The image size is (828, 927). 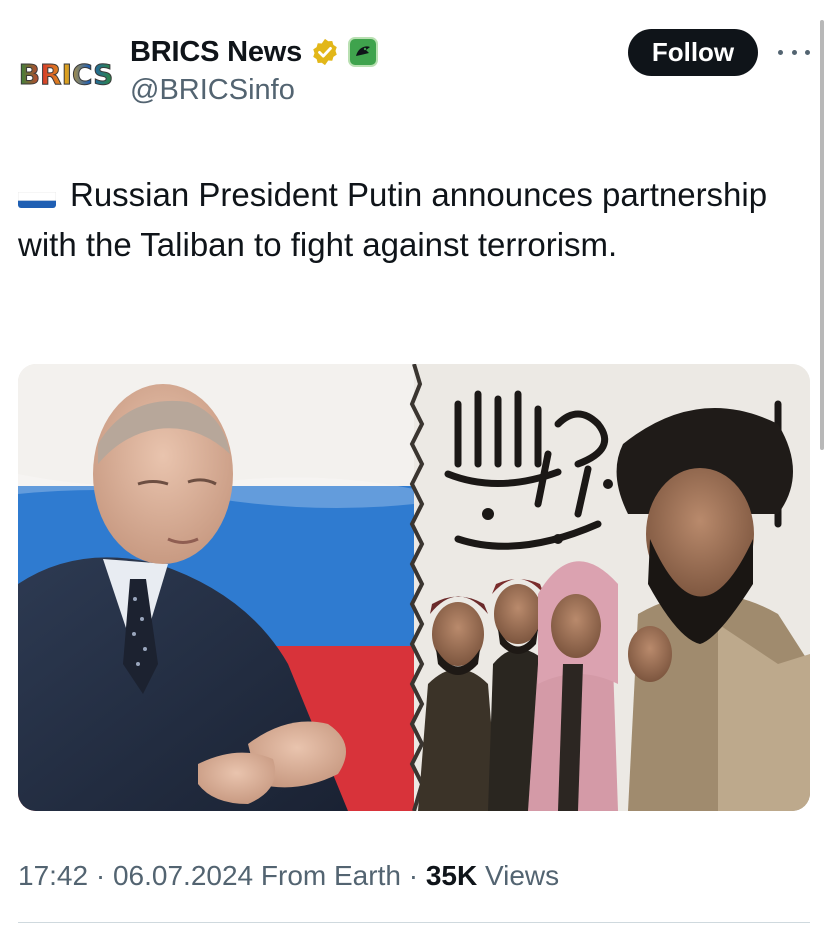 I want to click on brics-logo-icon: BRICS, so click(x=66, y=75).